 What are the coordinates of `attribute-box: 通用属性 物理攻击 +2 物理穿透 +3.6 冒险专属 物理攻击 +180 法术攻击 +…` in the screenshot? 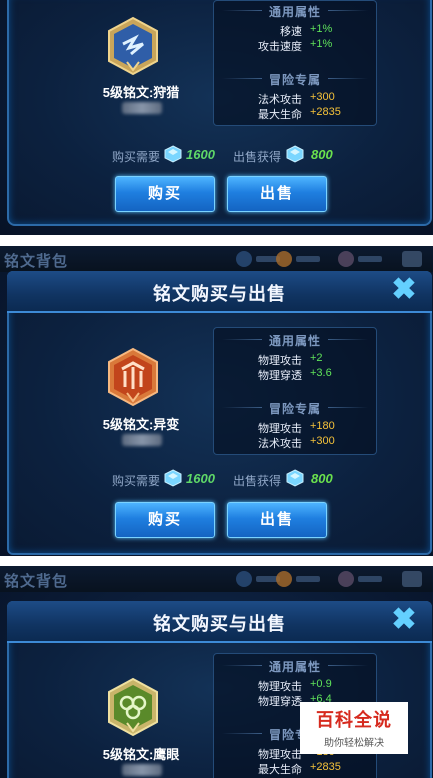 It's located at (295, 391).